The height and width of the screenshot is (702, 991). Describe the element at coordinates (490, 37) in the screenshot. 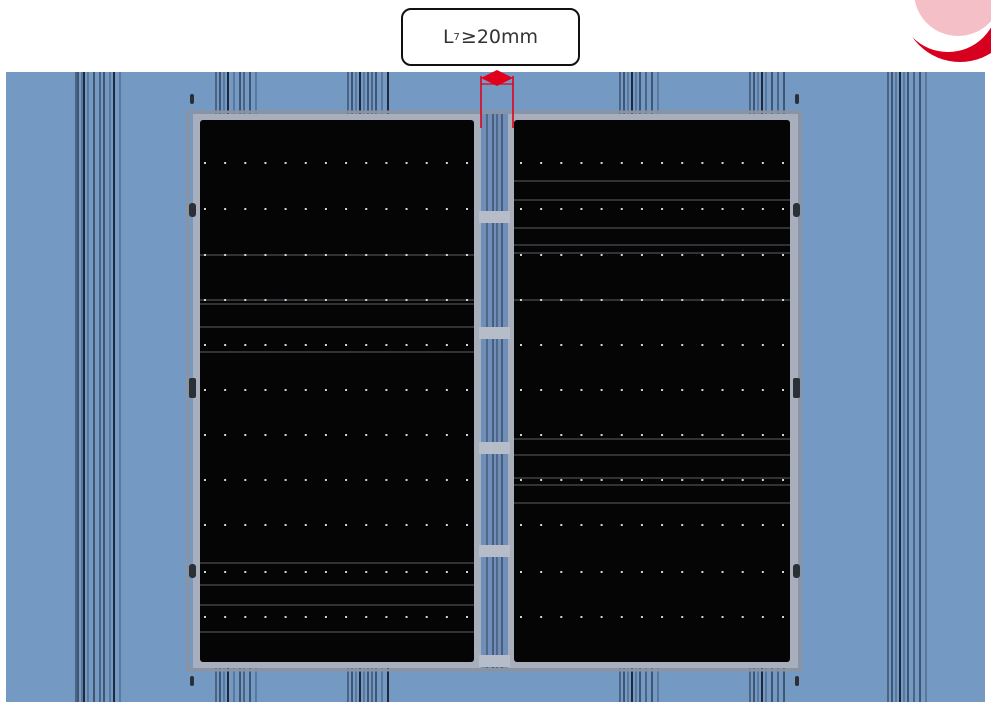

I see `dimension-callout: L 7 ≥20mm` at that location.